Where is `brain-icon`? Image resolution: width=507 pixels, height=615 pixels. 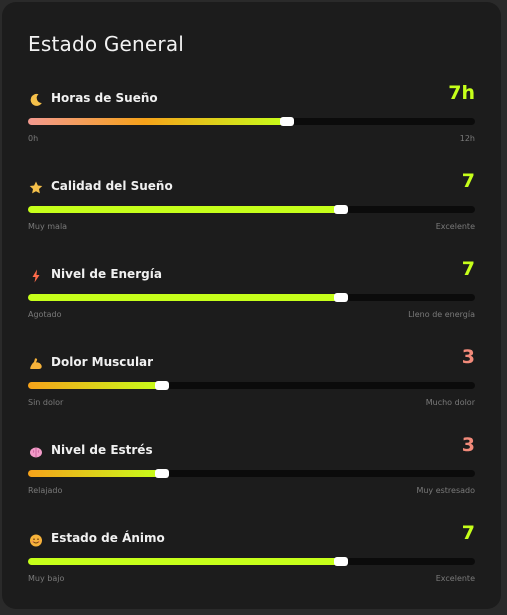
brain-icon is located at coordinates (36, 452).